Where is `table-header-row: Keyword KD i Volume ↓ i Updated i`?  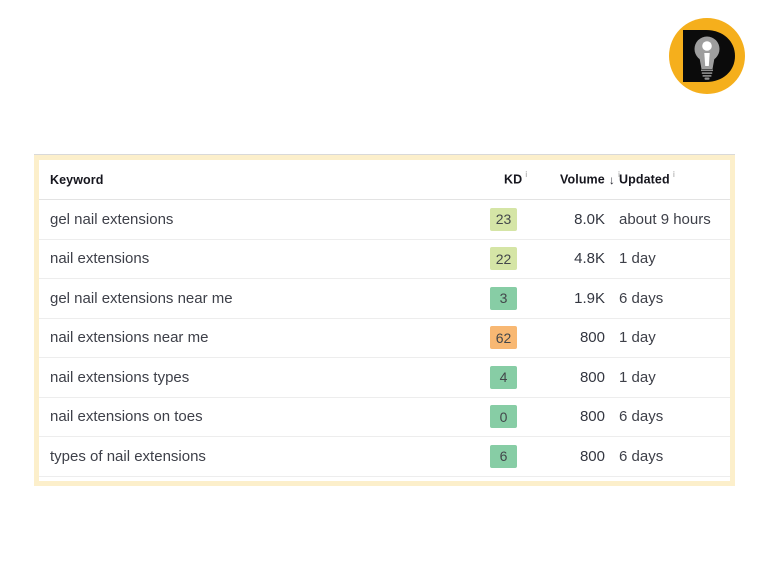 table-header-row: Keyword KD i Volume ↓ i Updated i is located at coordinates (384, 180).